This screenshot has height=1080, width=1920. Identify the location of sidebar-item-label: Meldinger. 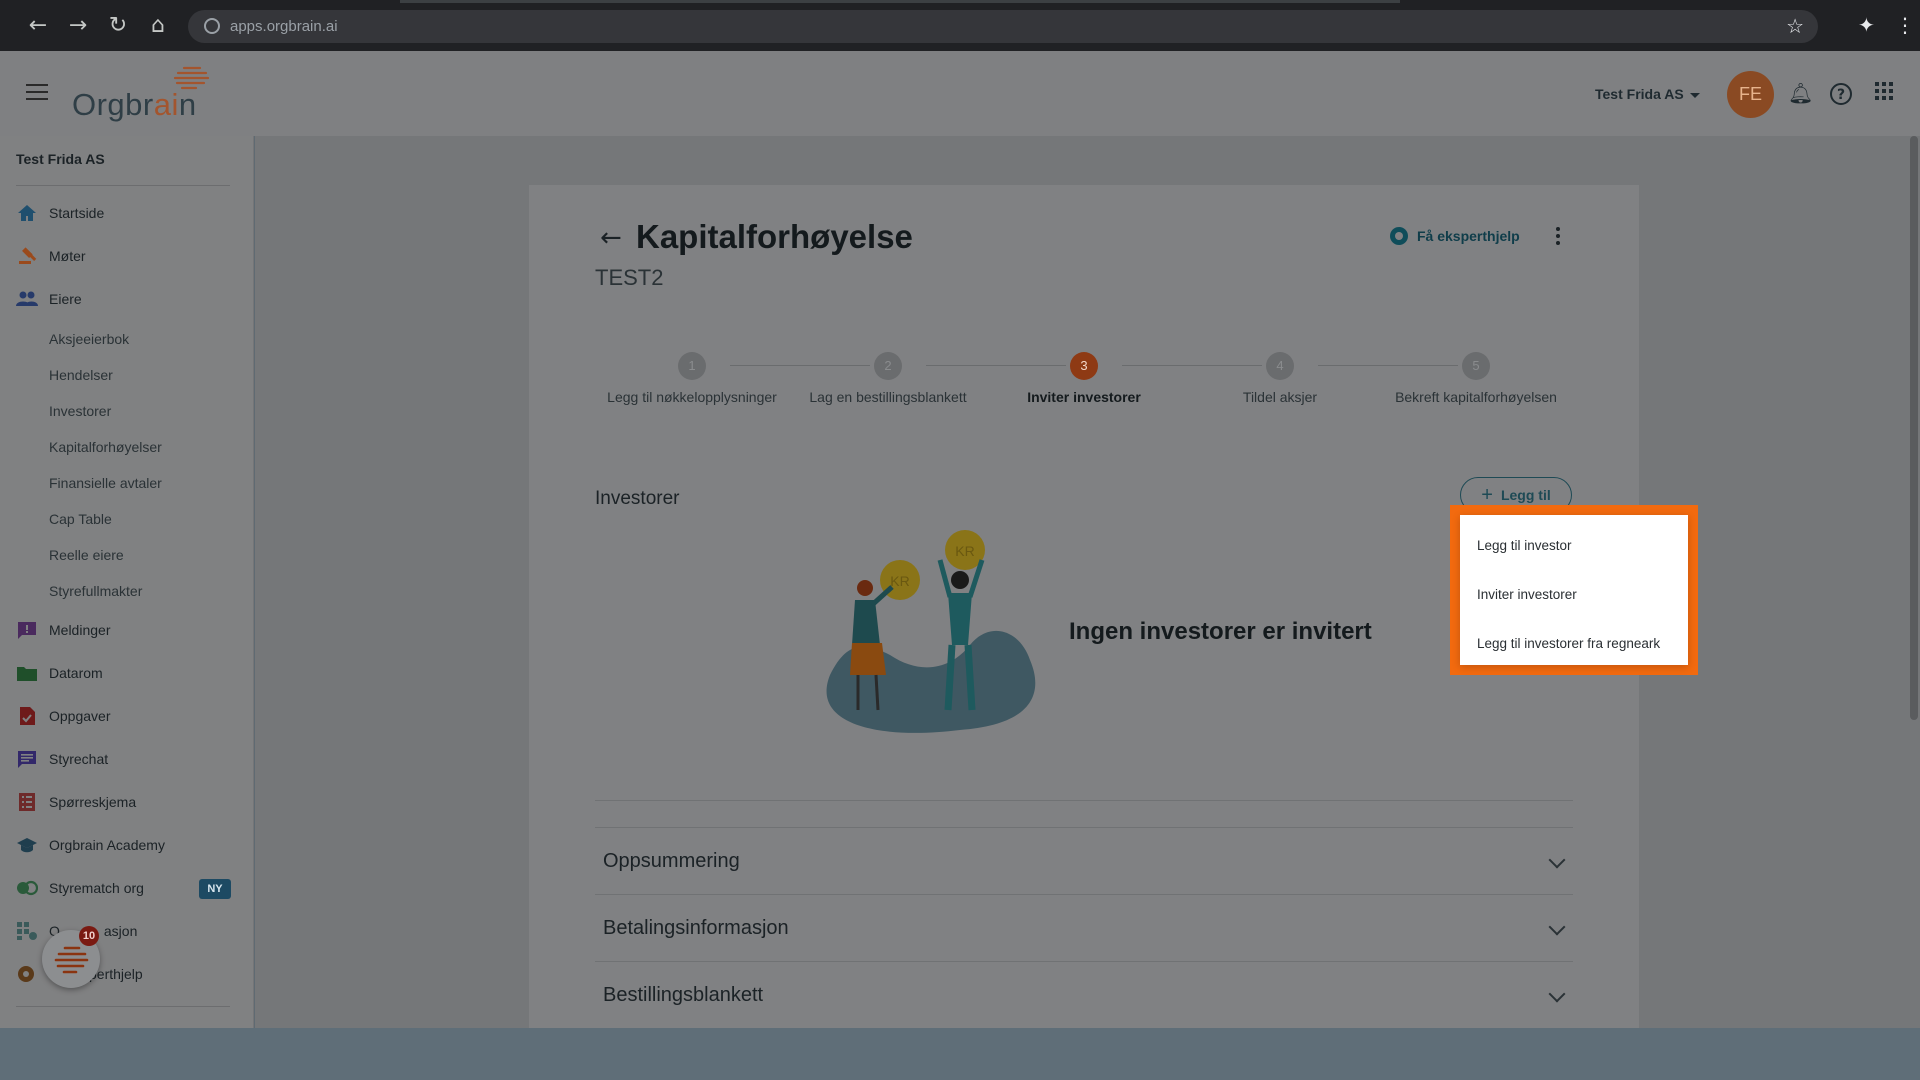
(80, 630).